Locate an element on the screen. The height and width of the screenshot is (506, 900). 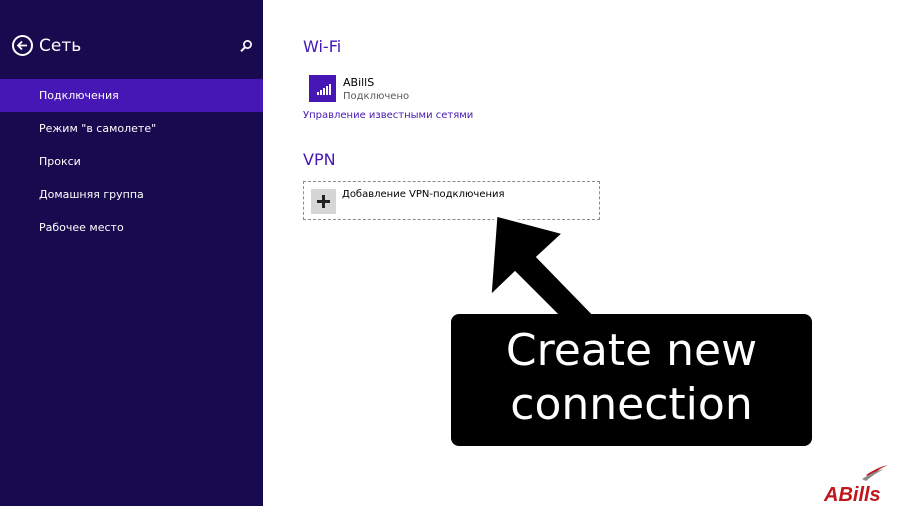
sidebar-item-proxy: Прокси is located at coordinates (131, 161).